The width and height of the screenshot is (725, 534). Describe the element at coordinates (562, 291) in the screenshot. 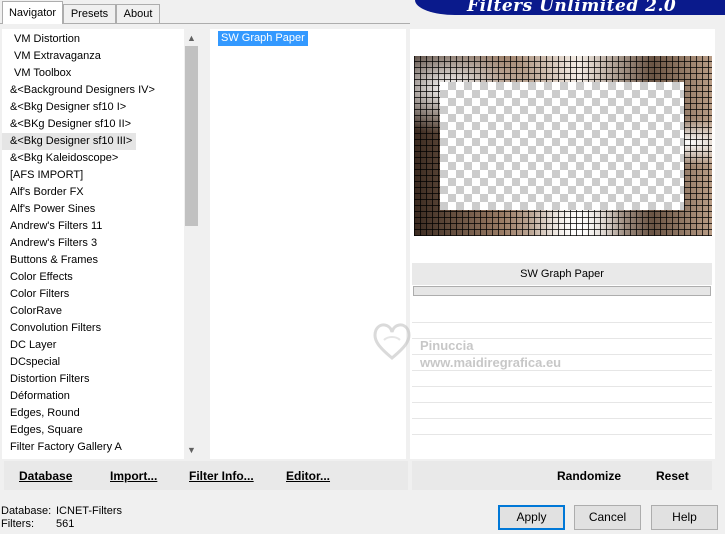

I see `filter-progress-bar` at that location.